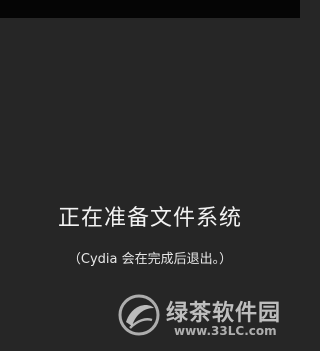 This screenshot has height=351, width=320. Describe the element at coordinates (224, 313) in the screenshot. I see `watermark-name: 绿茶软件园` at that location.